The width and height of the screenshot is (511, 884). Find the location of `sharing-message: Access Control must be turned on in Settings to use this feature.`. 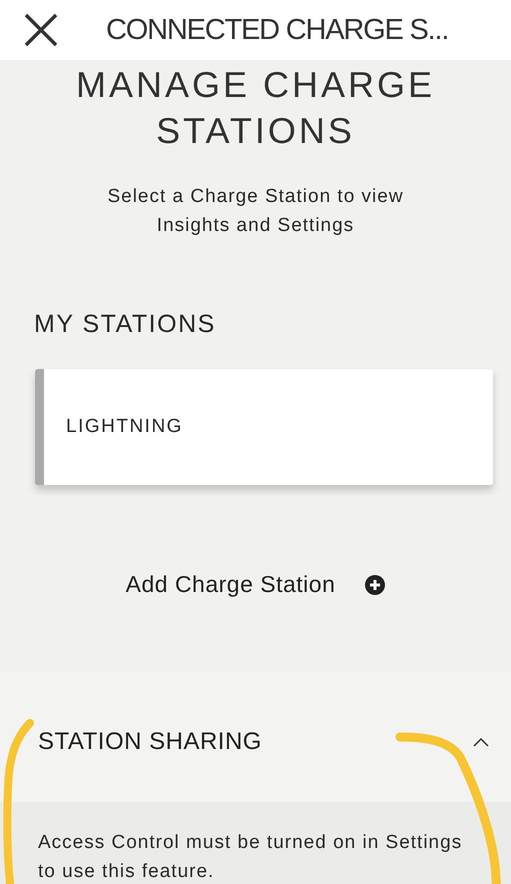

sharing-message: Access Control must be turned on in Settings to use this feature. is located at coordinates (251, 857).